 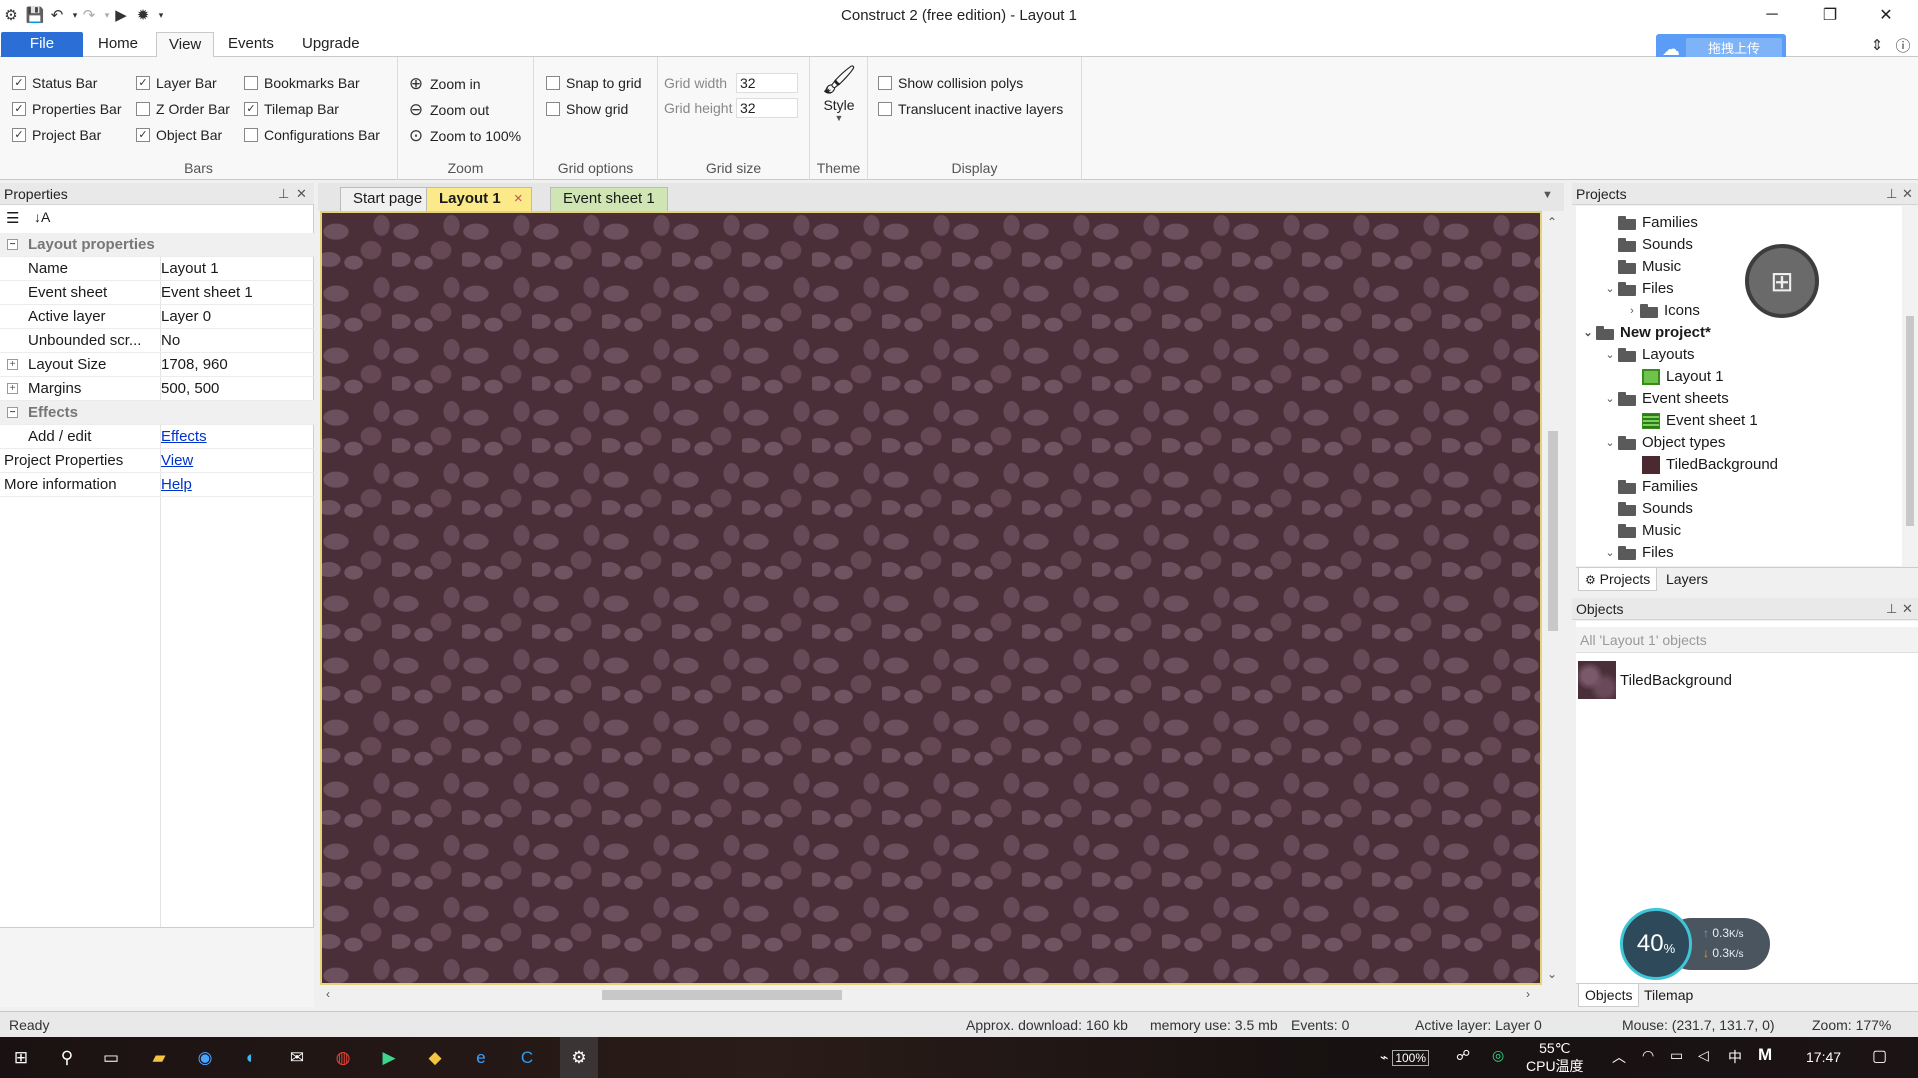 What do you see at coordinates (1658, 223) in the screenshot?
I see `tree-item-families: Families` at bounding box center [1658, 223].